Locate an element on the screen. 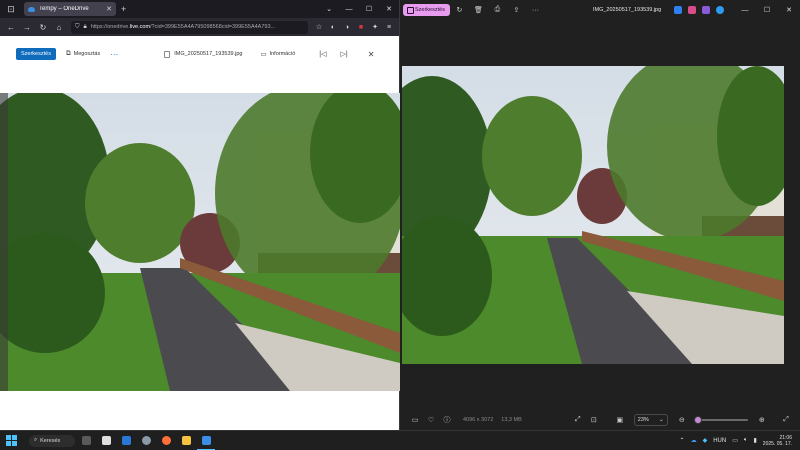 This screenshot has width=800, height=450. menu-hamburger-icon: ≡ is located at coordinates (389, 27).